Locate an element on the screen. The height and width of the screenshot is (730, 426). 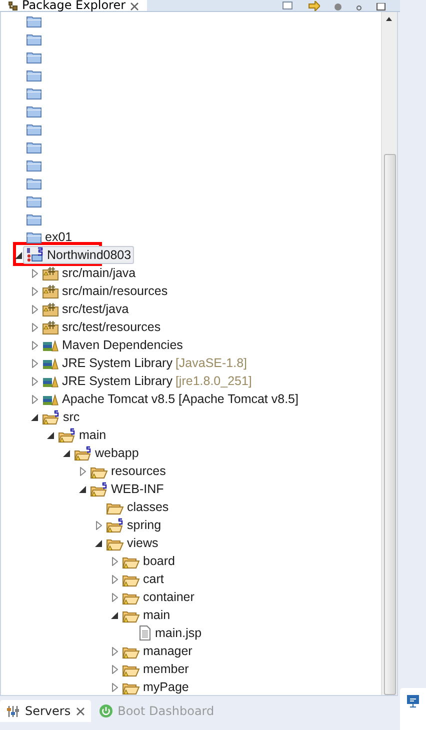
tree-item: container is located at coordinates (158, 597).